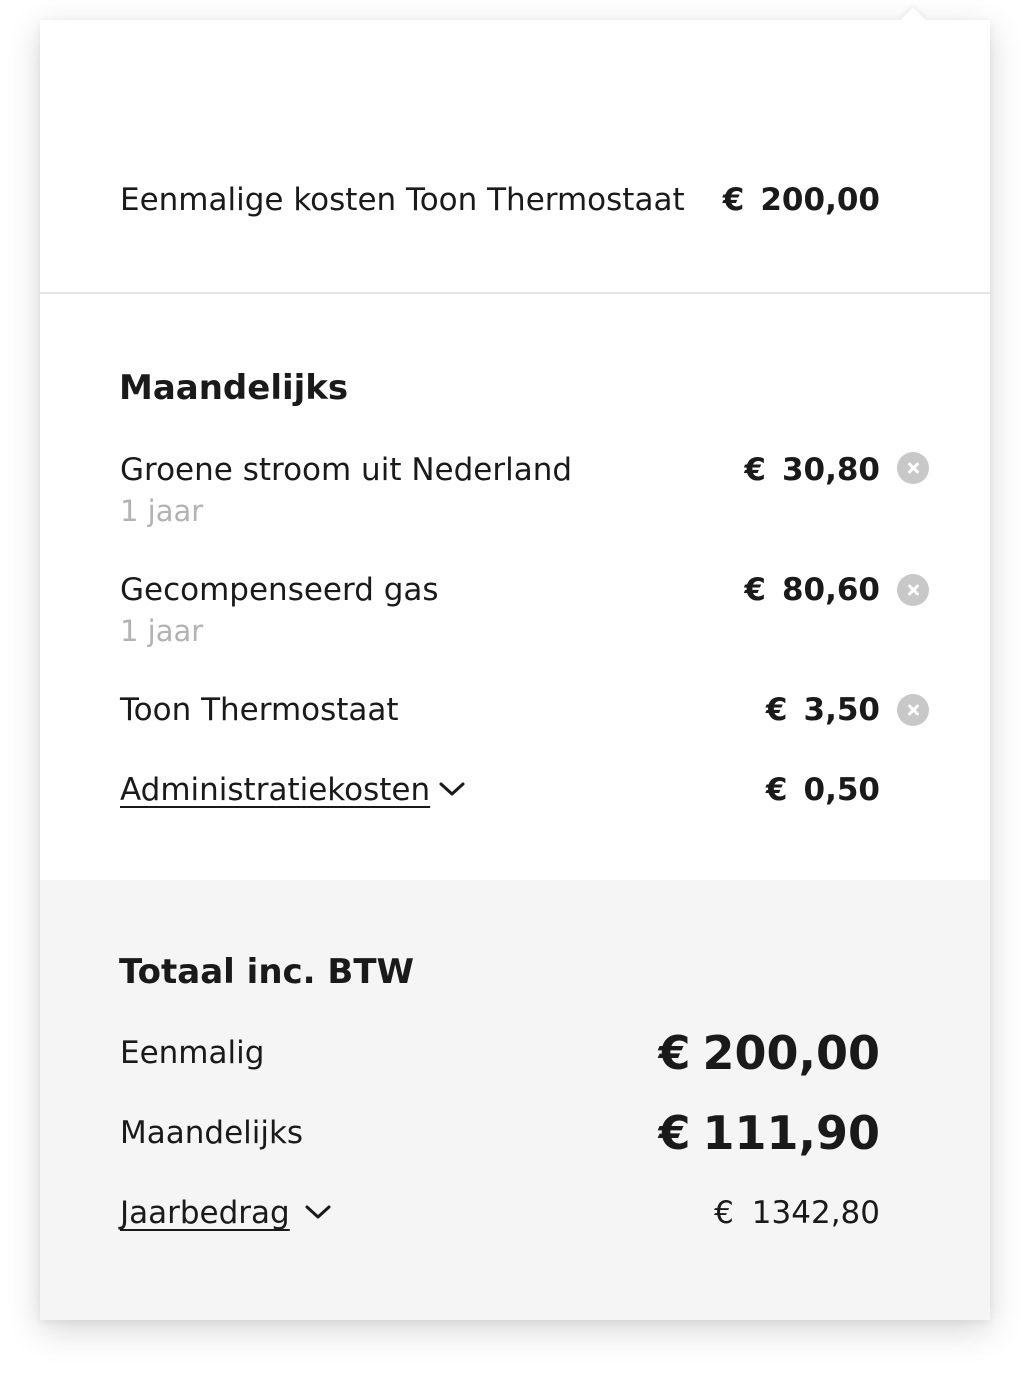 The image size is (1030, 1380). I want to click on total-one-time-label: Eenmalig, so click(192, 1053).